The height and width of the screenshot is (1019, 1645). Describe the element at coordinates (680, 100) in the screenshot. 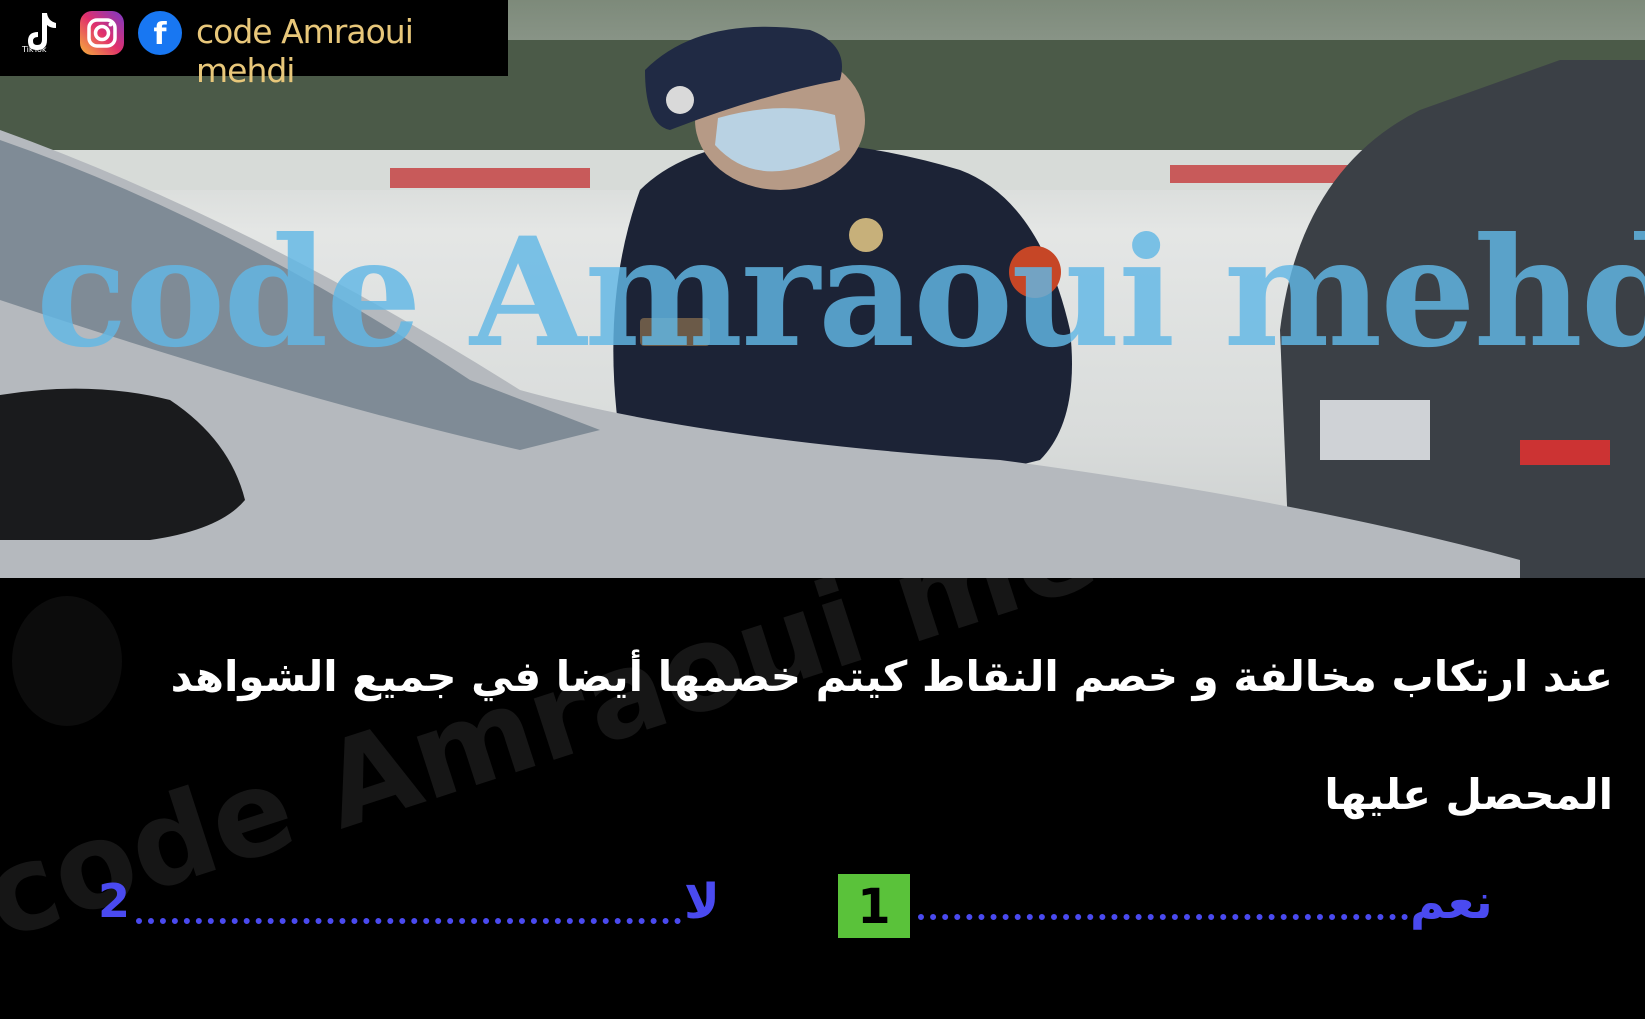

I see `cap-badge` at that location.